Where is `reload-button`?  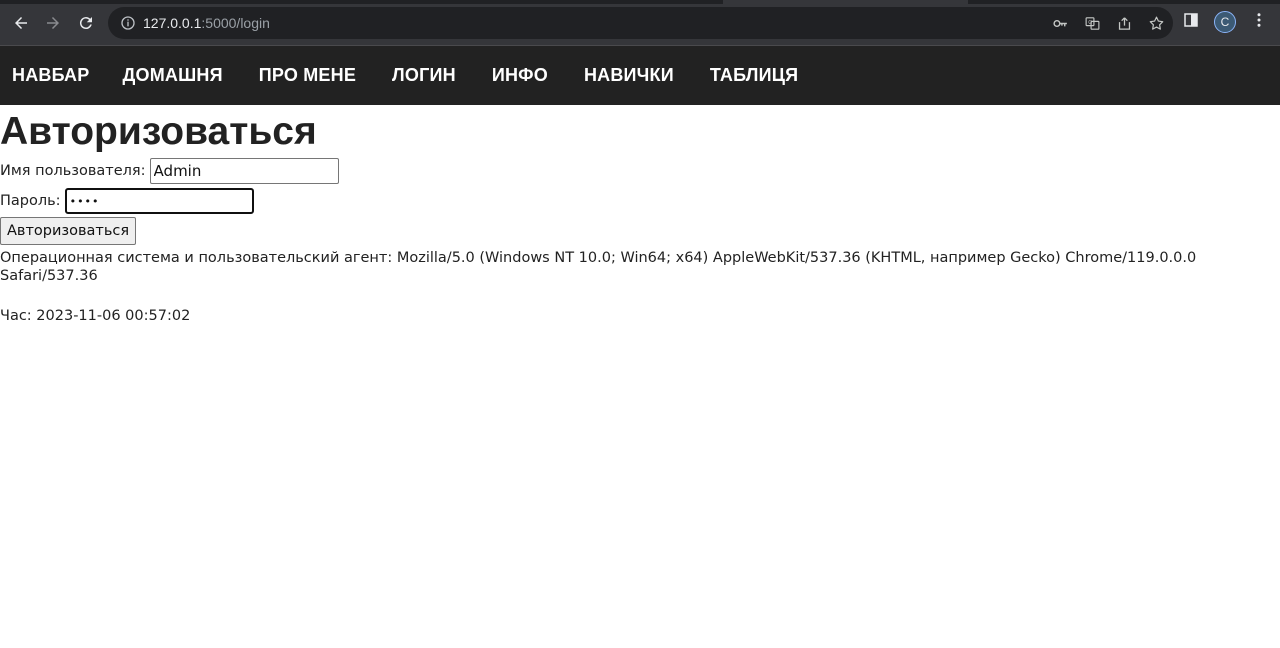 reload-button is located at coordinates (86, 23).